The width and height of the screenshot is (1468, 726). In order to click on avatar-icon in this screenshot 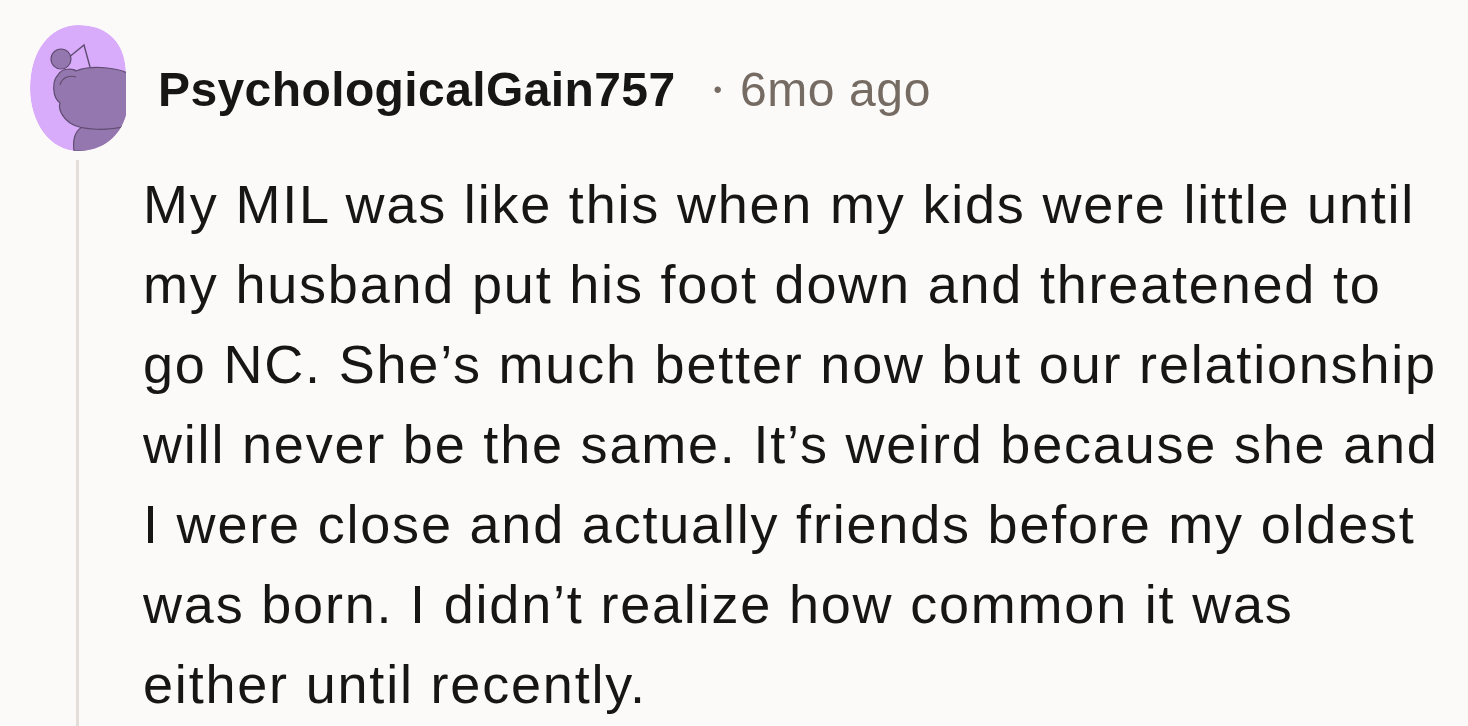, I will do `click(78, 88)`.